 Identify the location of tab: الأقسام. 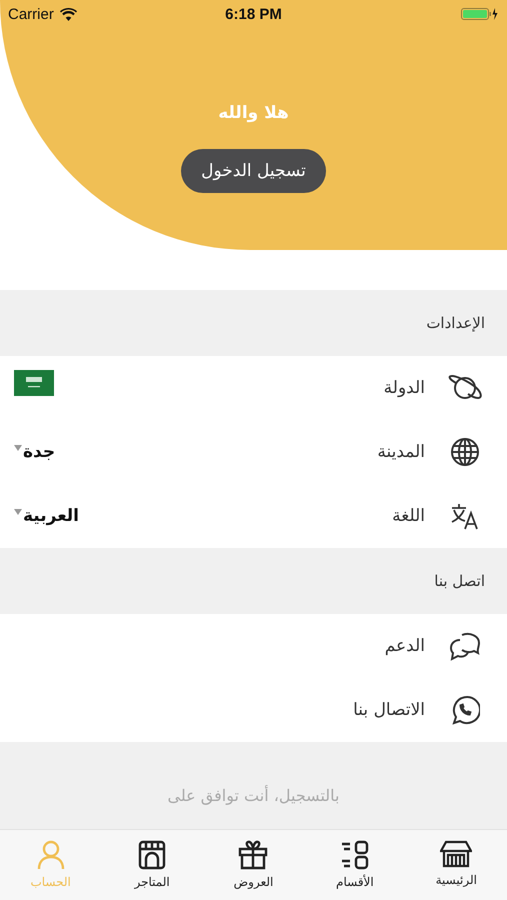
(355, 865).